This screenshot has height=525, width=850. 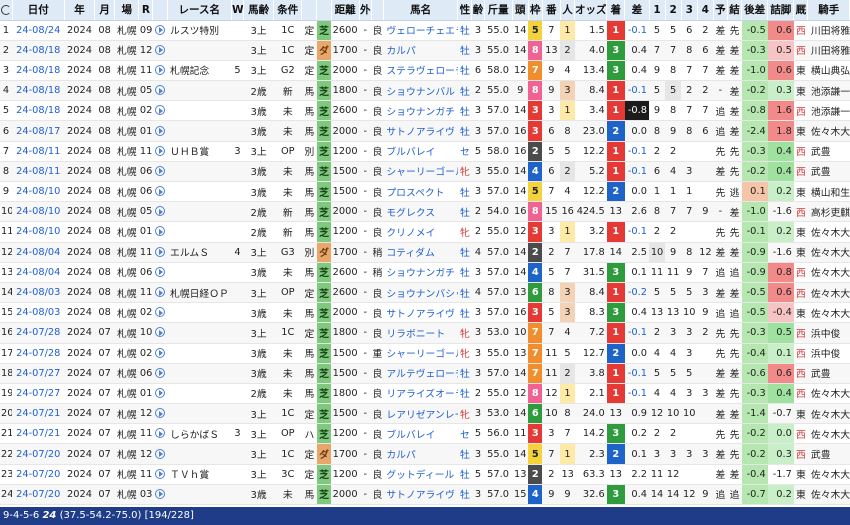 What do you see at coordinates (38, 131) in the screenshot?
I see `date-link-cell: 24-08/17` at bounding box center [38, 131].